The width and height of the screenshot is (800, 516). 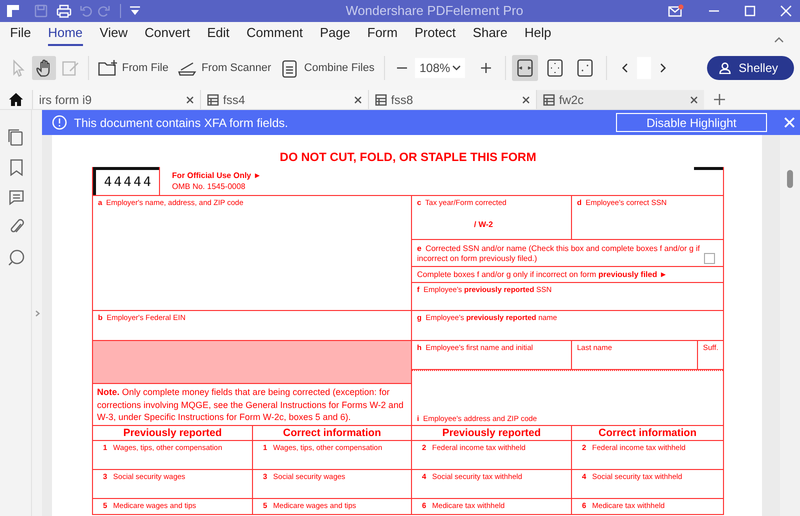 What do you see at coordinates (135, 11) in the screenshot?
I see `dropdown-icon` at bounding box center [135, 11].